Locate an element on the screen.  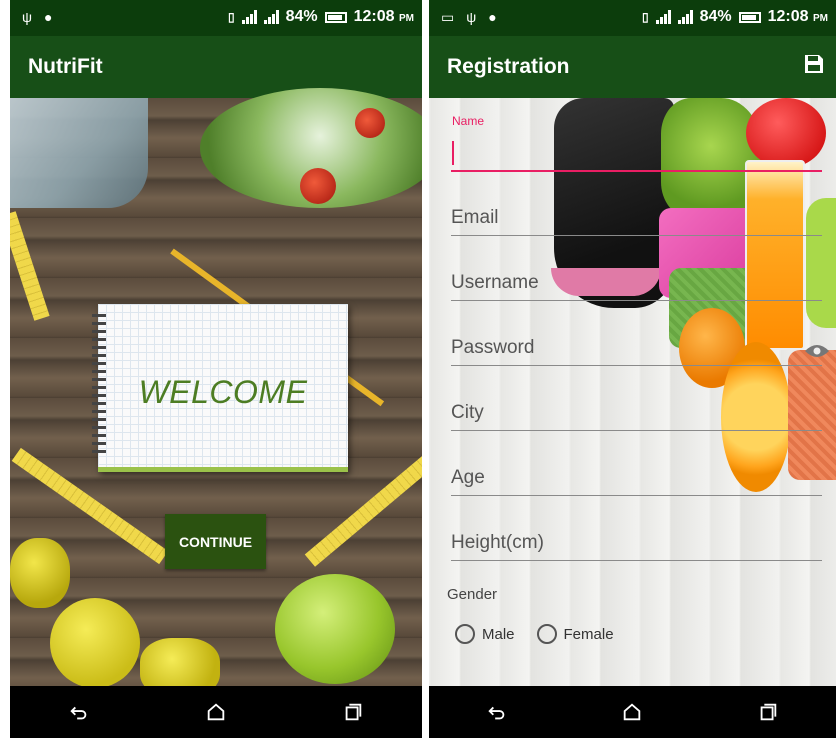
app-bar: Registration is located at coordinates (632, 67).